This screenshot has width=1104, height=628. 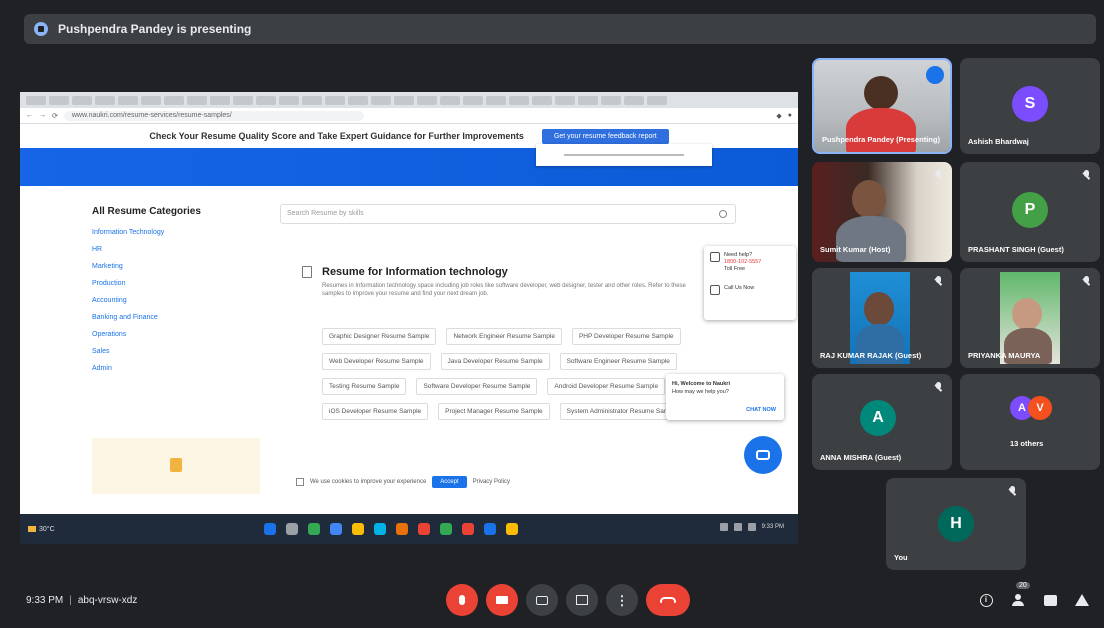 What do you see at coordinates (761, 410) in the screenshot?
I see `chat-now-link: CHAT NOW` at bounding box center [761, 410].